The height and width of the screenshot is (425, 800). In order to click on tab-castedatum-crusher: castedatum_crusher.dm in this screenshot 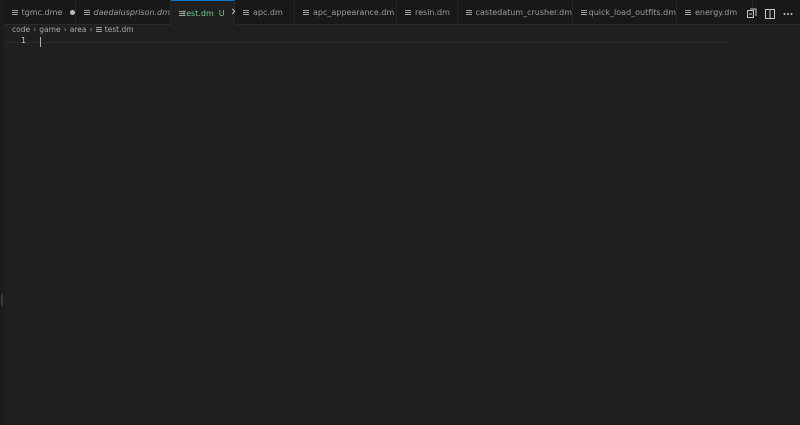, I will do `click(515, 12)`.